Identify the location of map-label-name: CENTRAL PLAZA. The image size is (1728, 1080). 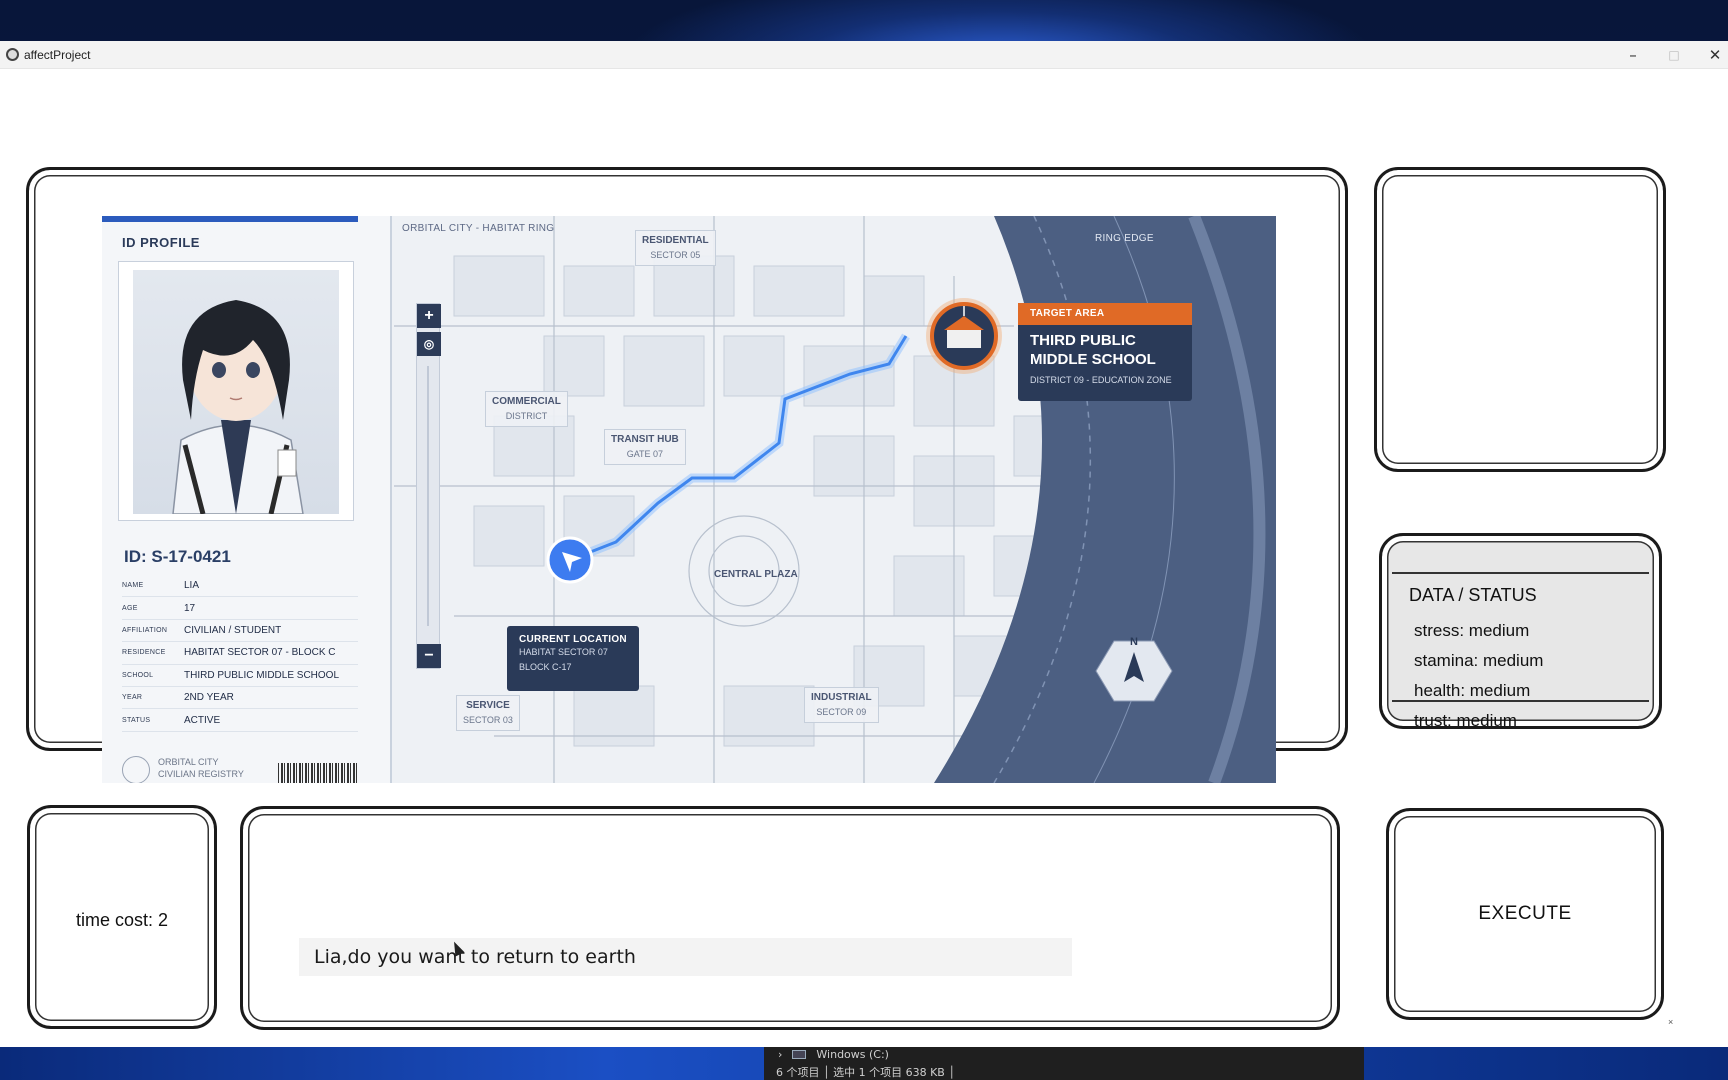
(756, 574).